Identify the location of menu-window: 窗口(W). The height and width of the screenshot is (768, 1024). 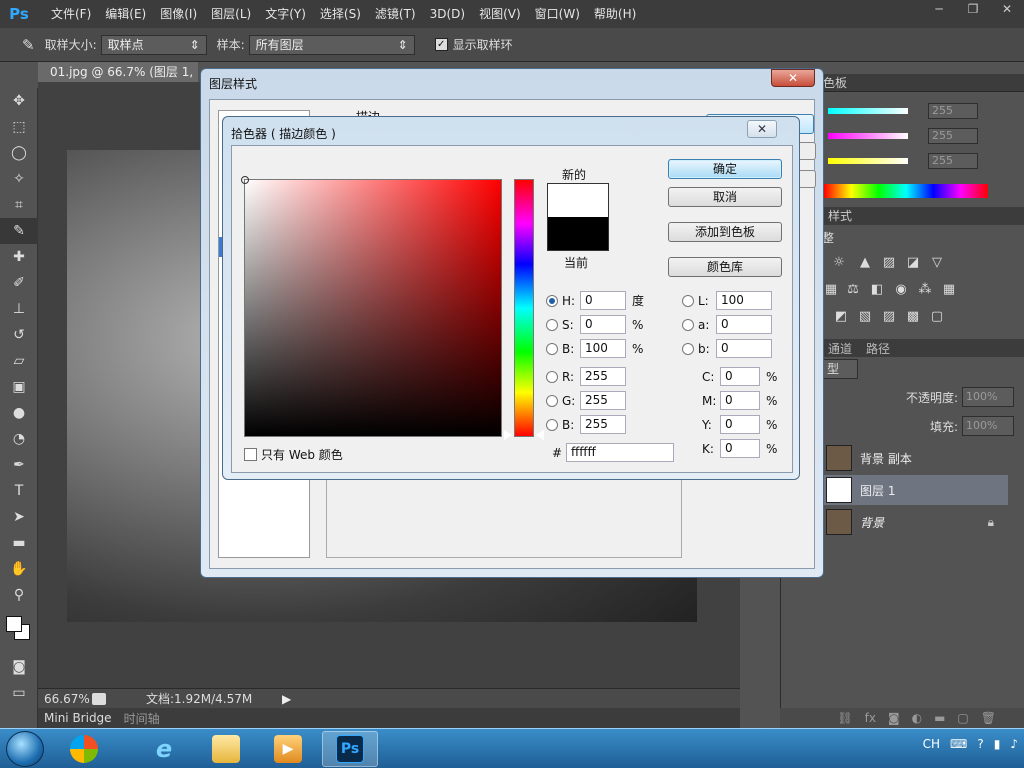
(557, 14).